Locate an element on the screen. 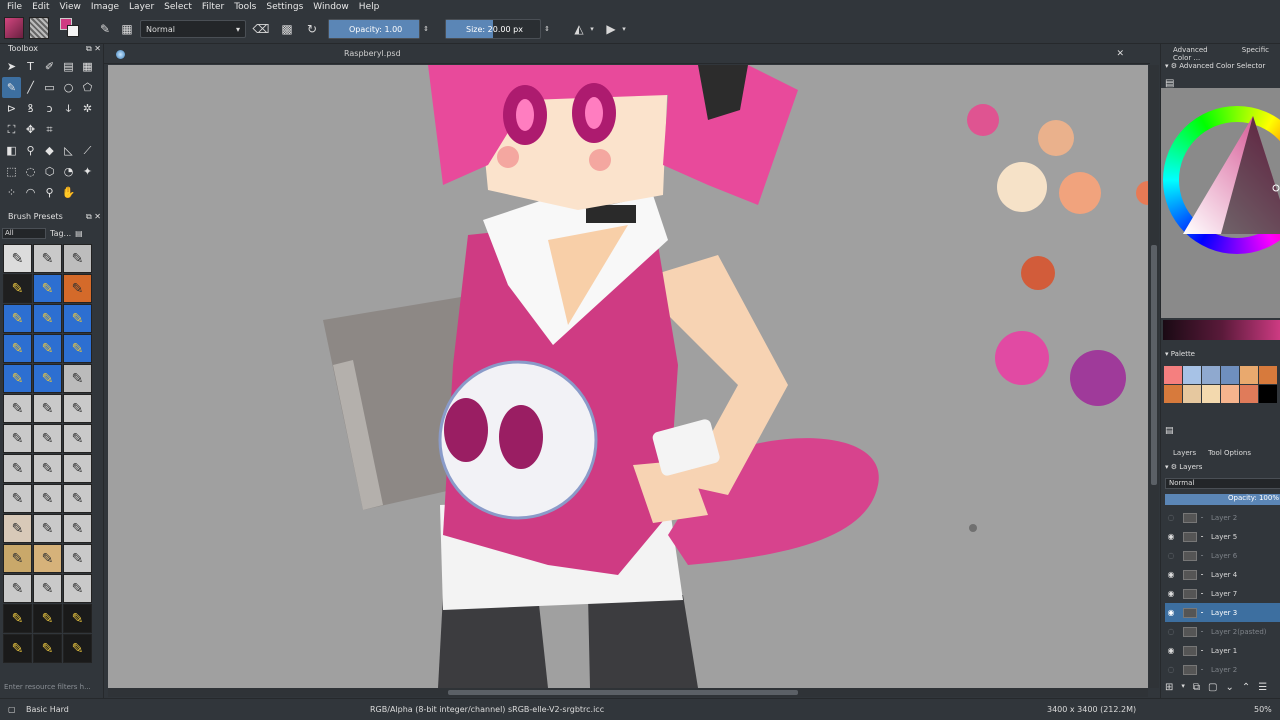 The width and height of the screenshot is (1280, 720). zoom-tool-icon: ⚲ is located at coordinates (49, 192).